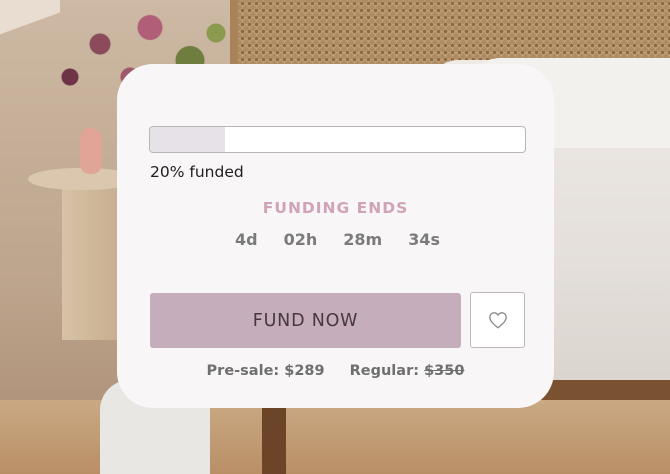 The width and height of the screenshot is (670, 474). What do you see at coordinates (265, 371) in the screenshot?
I see `presale-price: Pre-sale: $289` at bounding box center [265, 371].